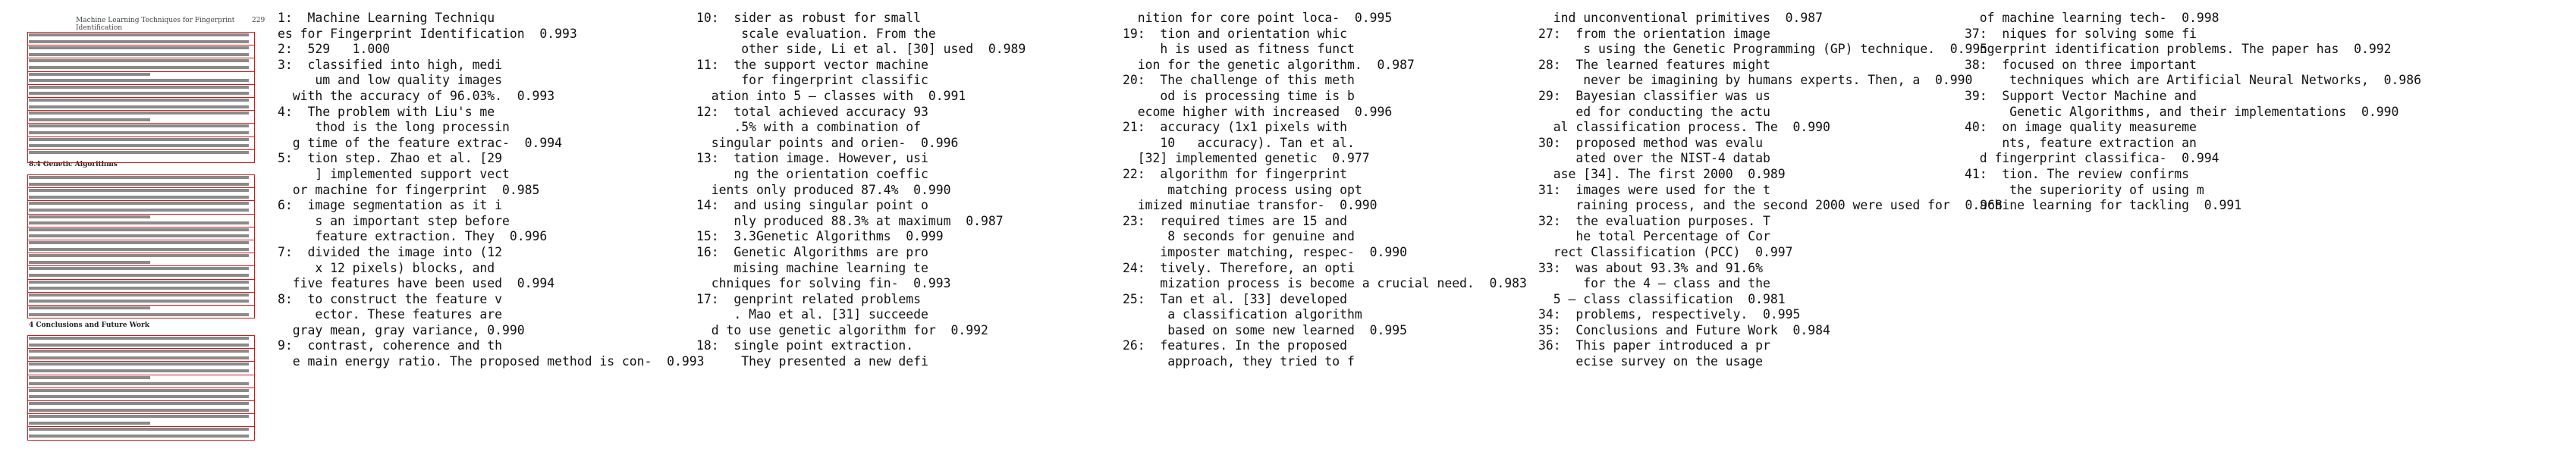  I want to click on ocr-line: 8 seconds for genuine and, so click(1239, 236).